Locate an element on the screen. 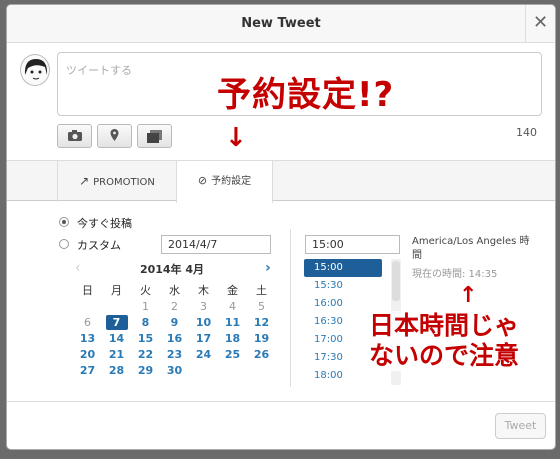 This screenshot has width=560, height=459. time-option-selected: 15:00 is located at coordinates (343, 268).